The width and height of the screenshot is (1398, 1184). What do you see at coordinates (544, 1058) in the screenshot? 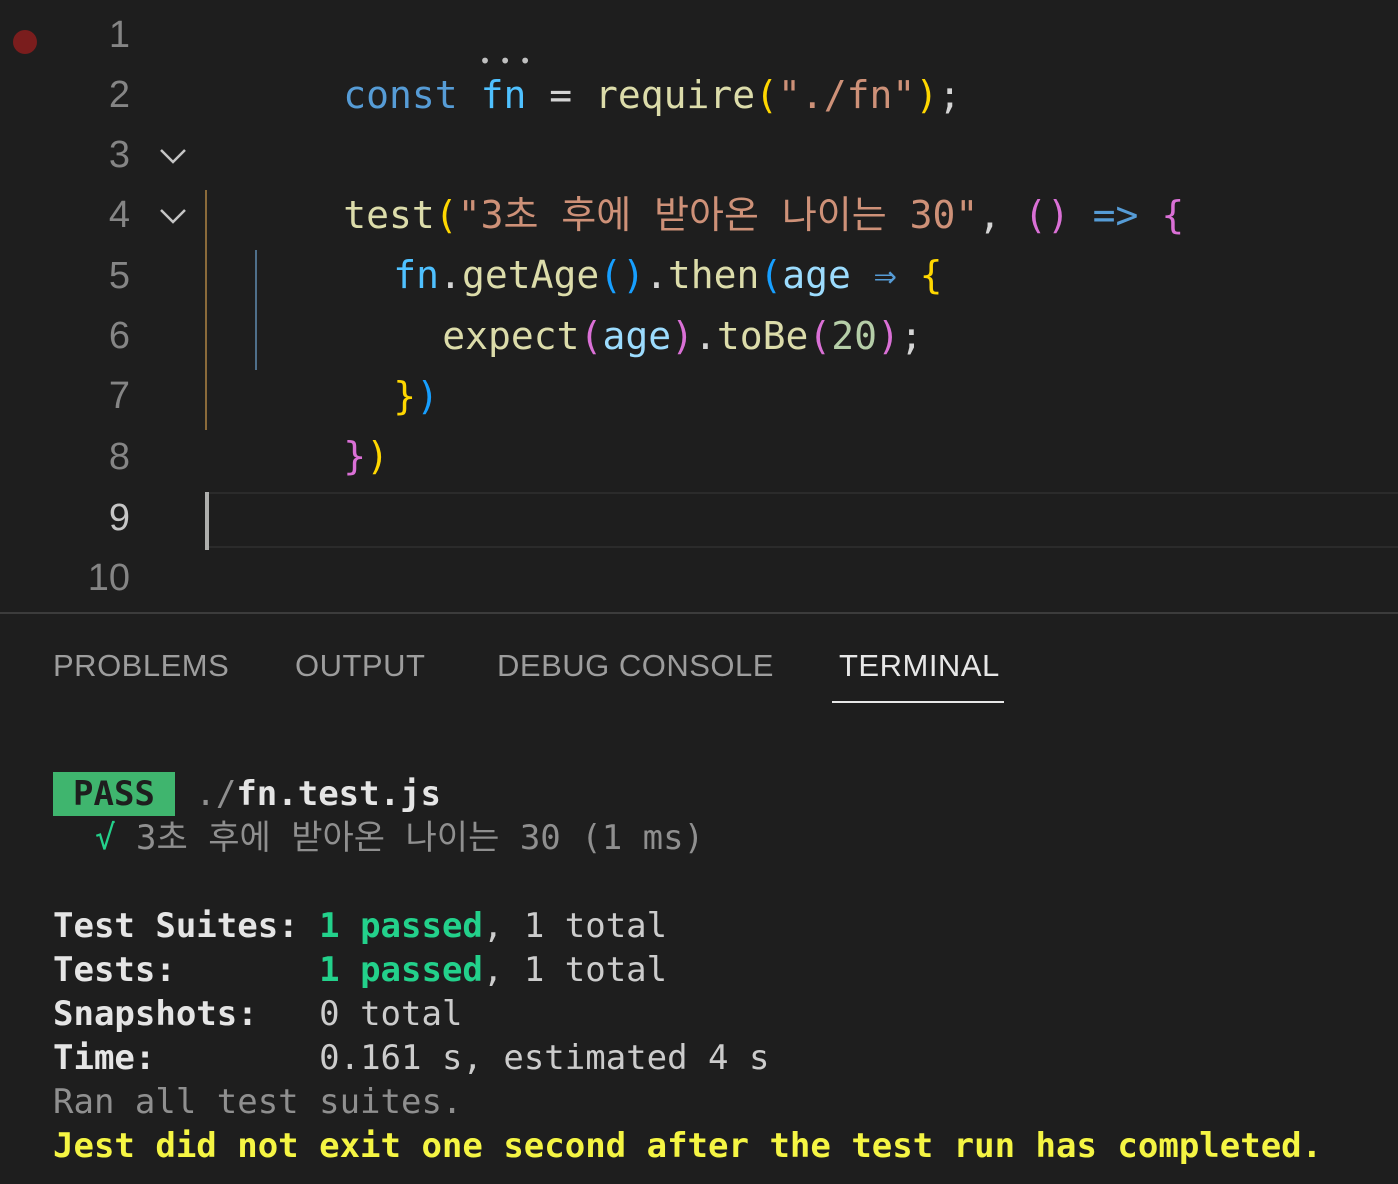
I see `time-value: 0.161 s, estimated 4 s` at bounding box center [544, 1058].